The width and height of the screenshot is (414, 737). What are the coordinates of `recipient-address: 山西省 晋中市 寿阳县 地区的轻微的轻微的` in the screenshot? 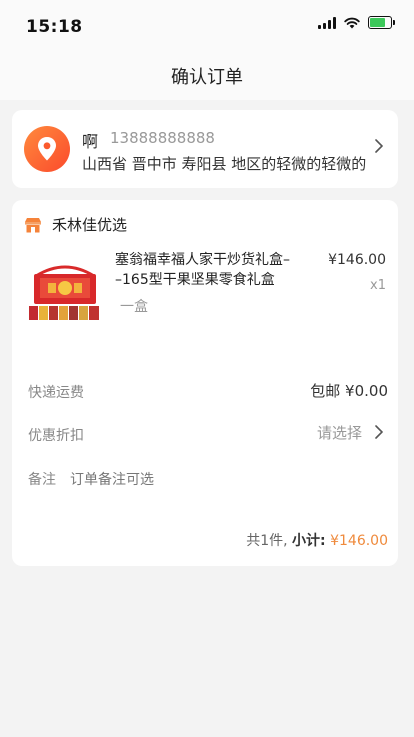 It's located at (224, 164).